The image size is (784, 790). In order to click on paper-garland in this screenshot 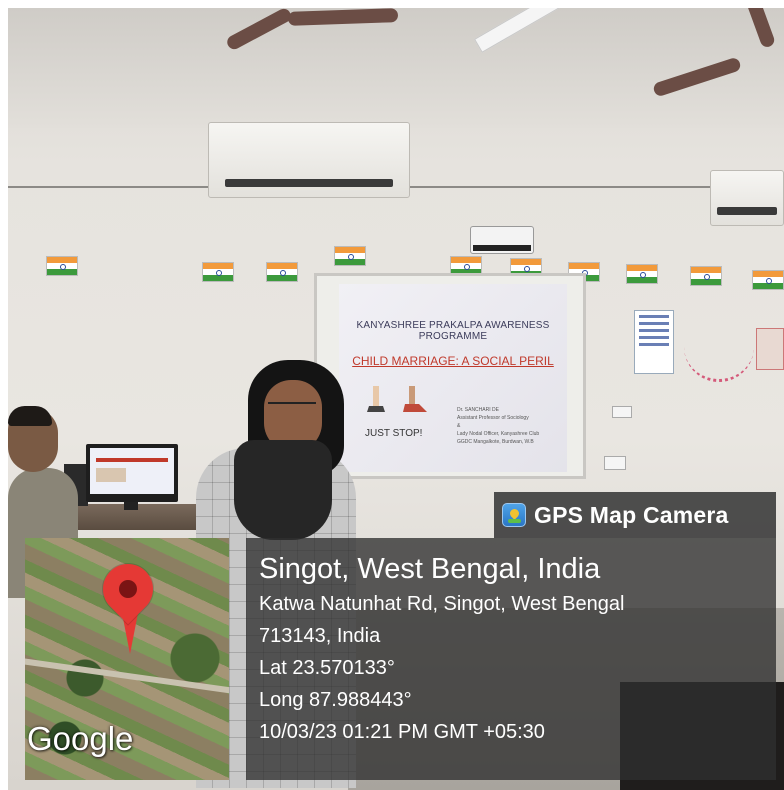, I will do `click(719, 359)`.